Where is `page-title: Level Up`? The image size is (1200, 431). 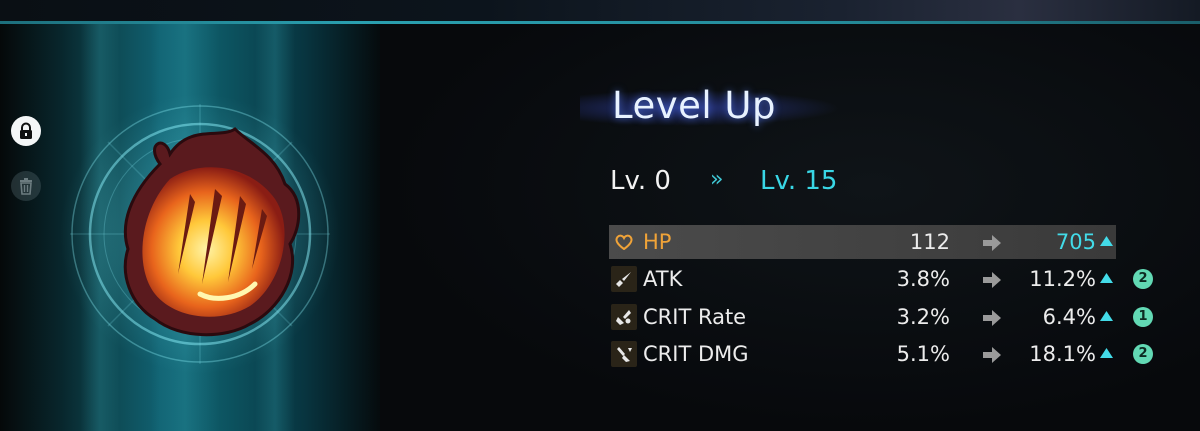 page-title: Level Up is located at coordinates (694, 105).